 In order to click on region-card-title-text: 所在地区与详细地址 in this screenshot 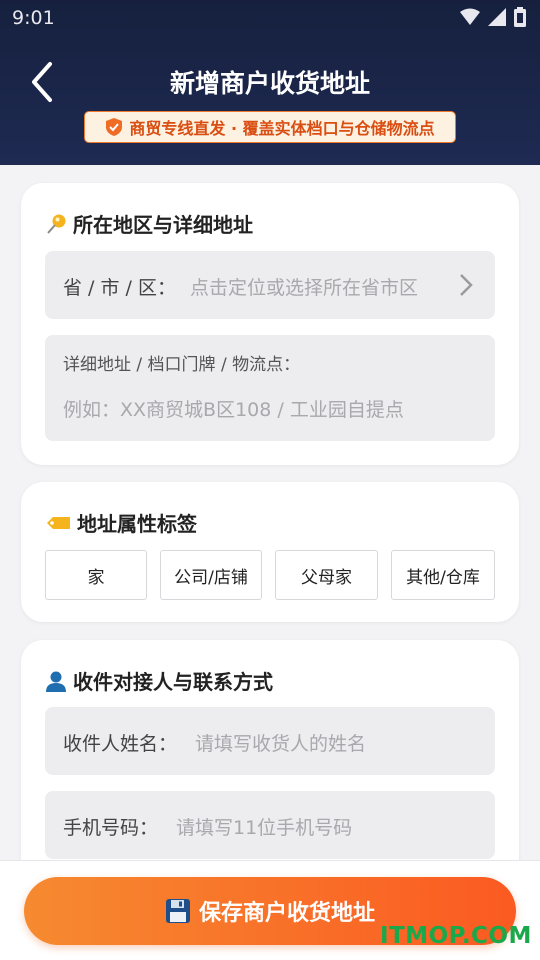, I will do `click(163, 225)`.